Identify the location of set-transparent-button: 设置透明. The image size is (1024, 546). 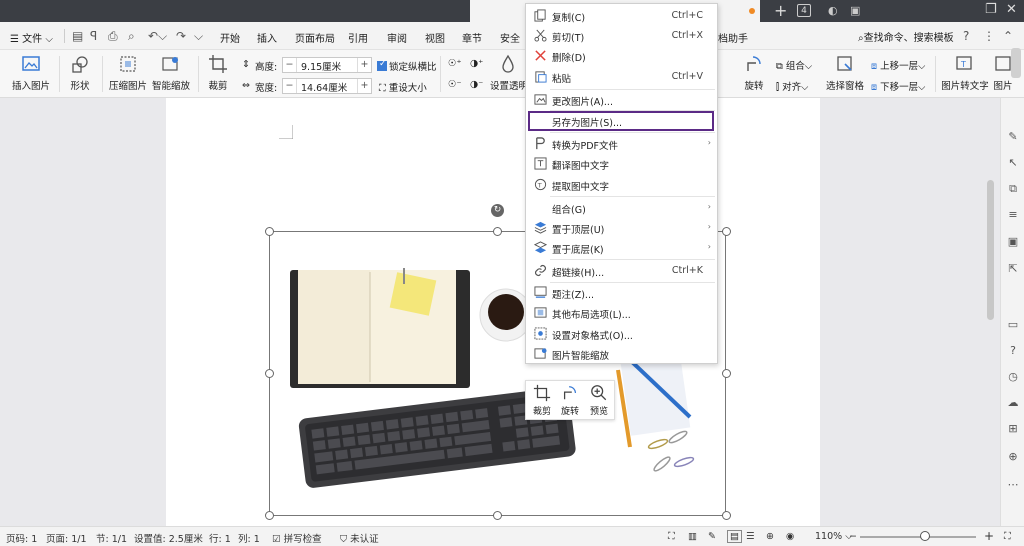
(509, 73).